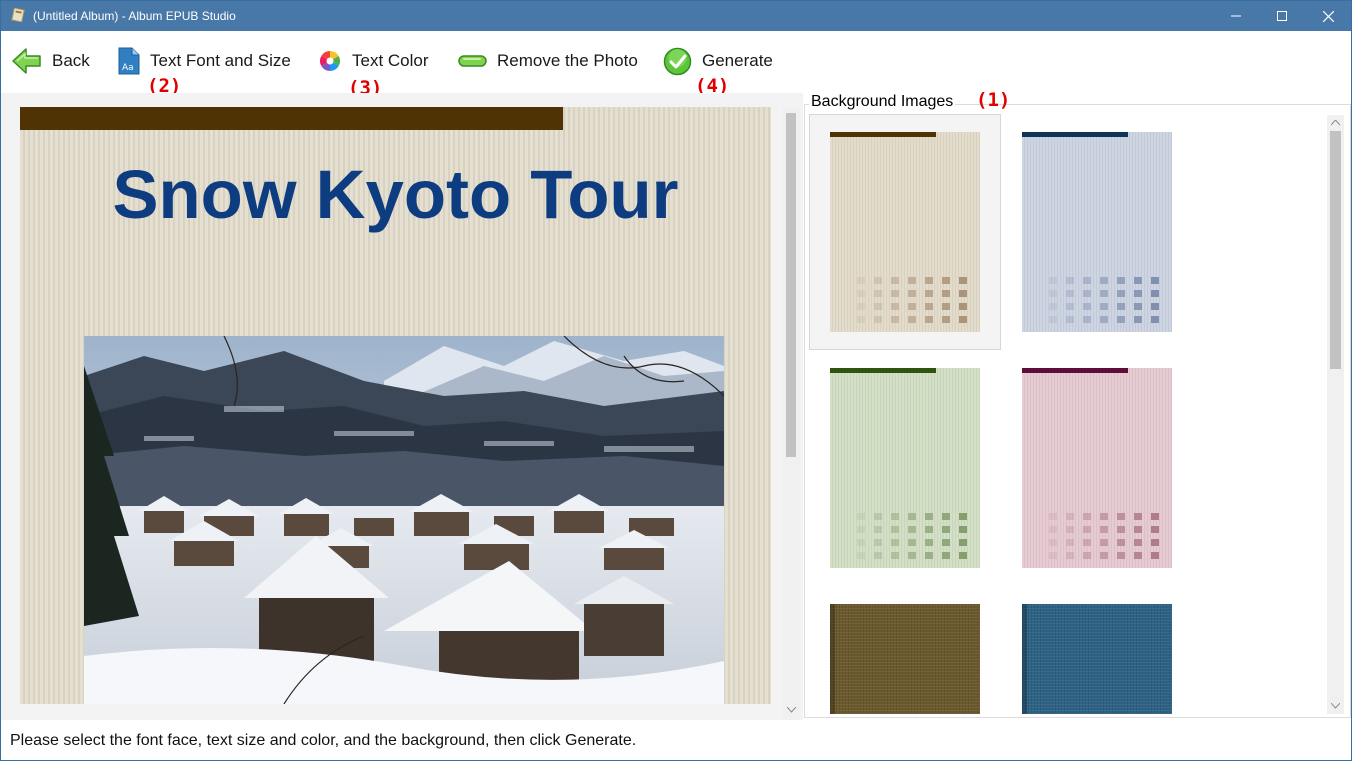 This screenshot has width=1352, height=761. I want to click on title-bar: (Untitled Album) - Album EPUB Studio, so click(676, 16).